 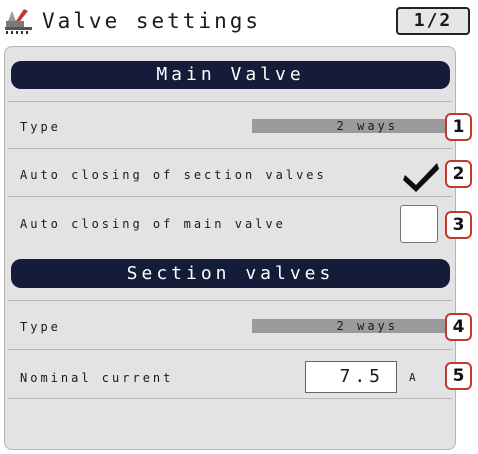 I want to click on callout-badge: 4, so click(x=458, y=327).